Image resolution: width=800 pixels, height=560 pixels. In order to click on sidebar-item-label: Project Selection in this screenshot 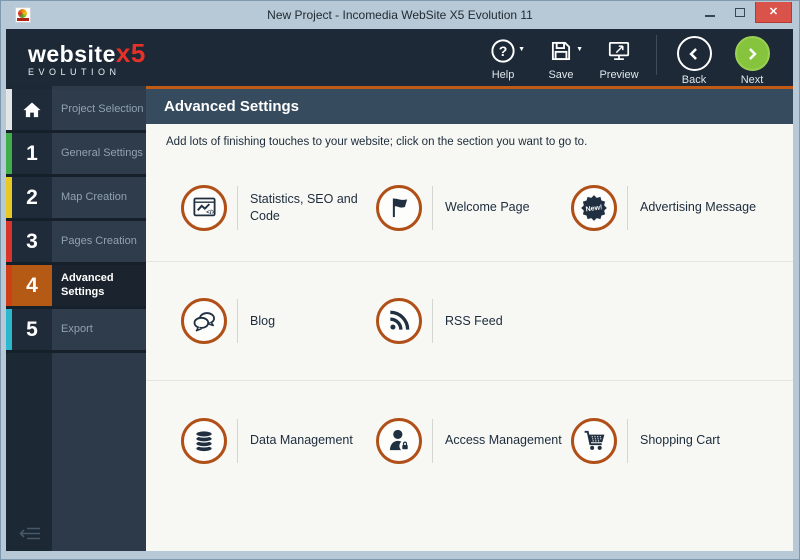, I will do `click(99, 109)`.